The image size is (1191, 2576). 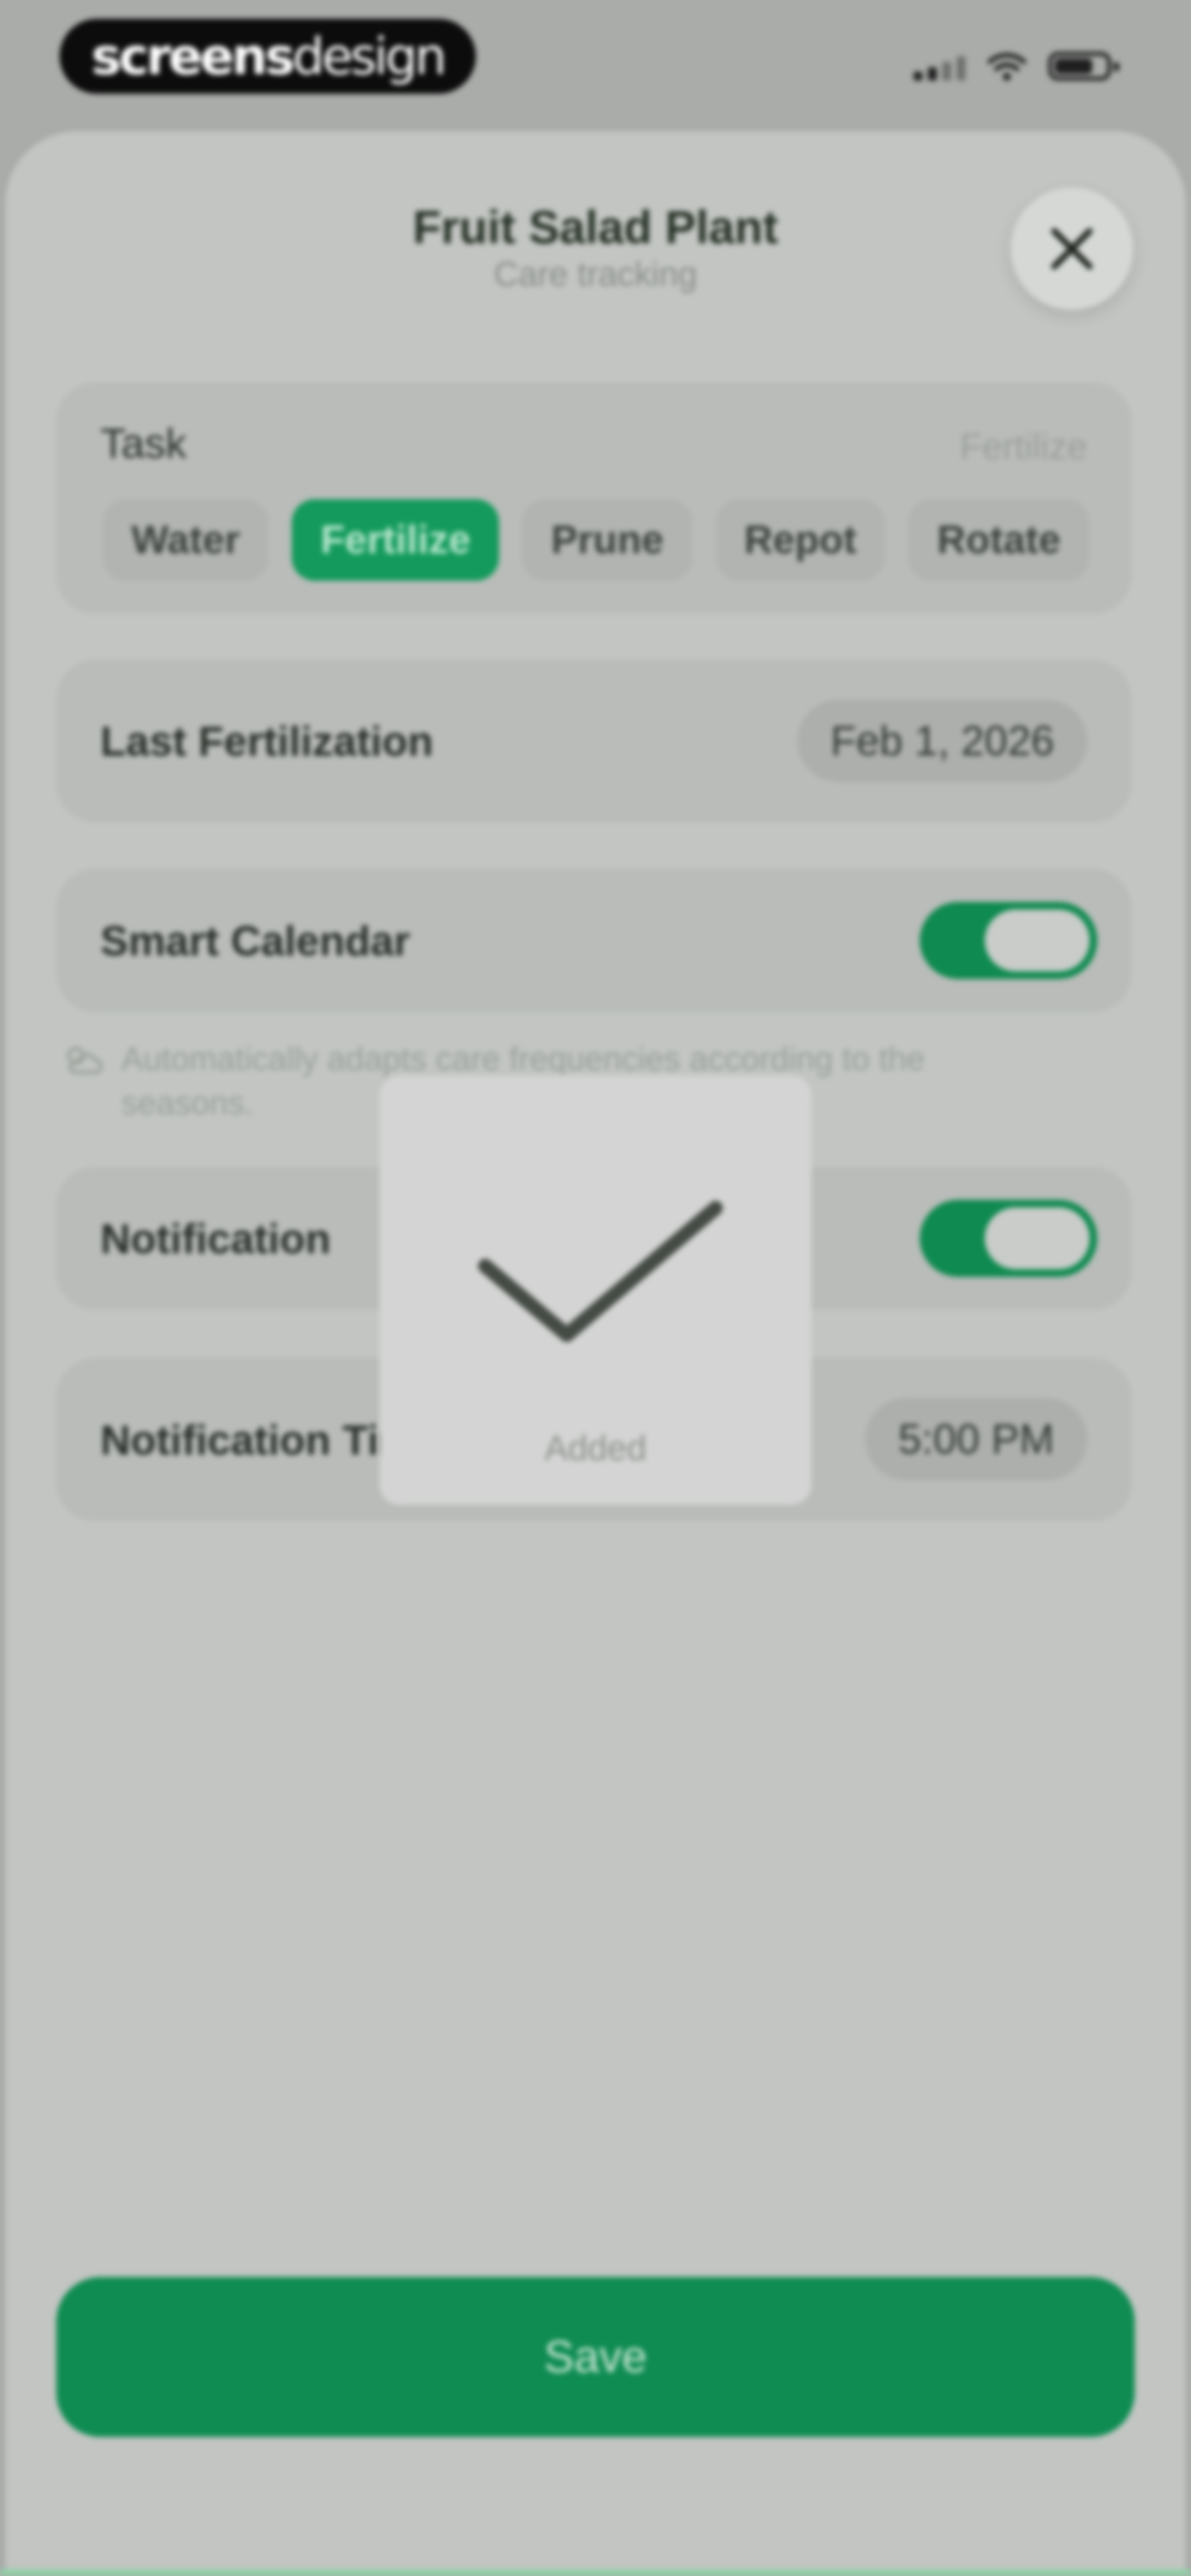 What do you see at coordinates (396, 540) in the screenshot?
I see `task-chip-fertilize: Fertilize` at bounding box center [396, 540].